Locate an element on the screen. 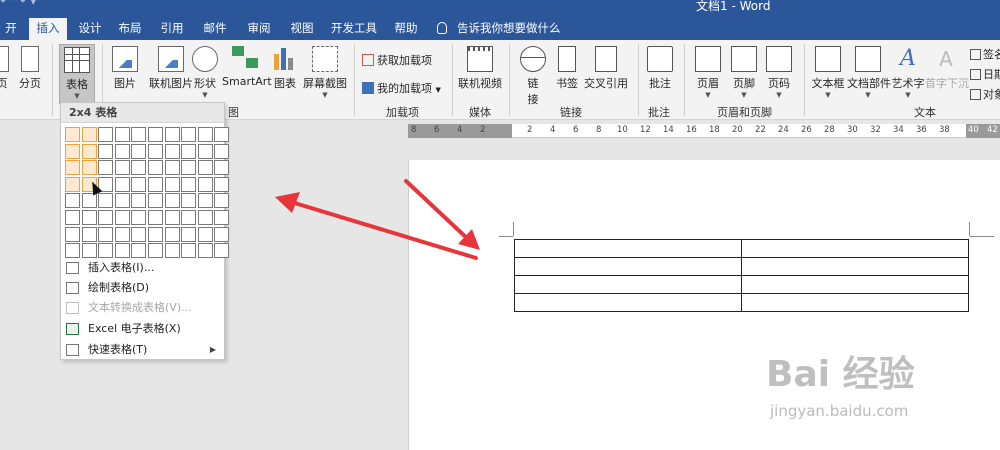 This screenshot has width=1000, height=450. quick-access-toolbar: ↶ ↷ ▾ is located at coordinates (18, 4).